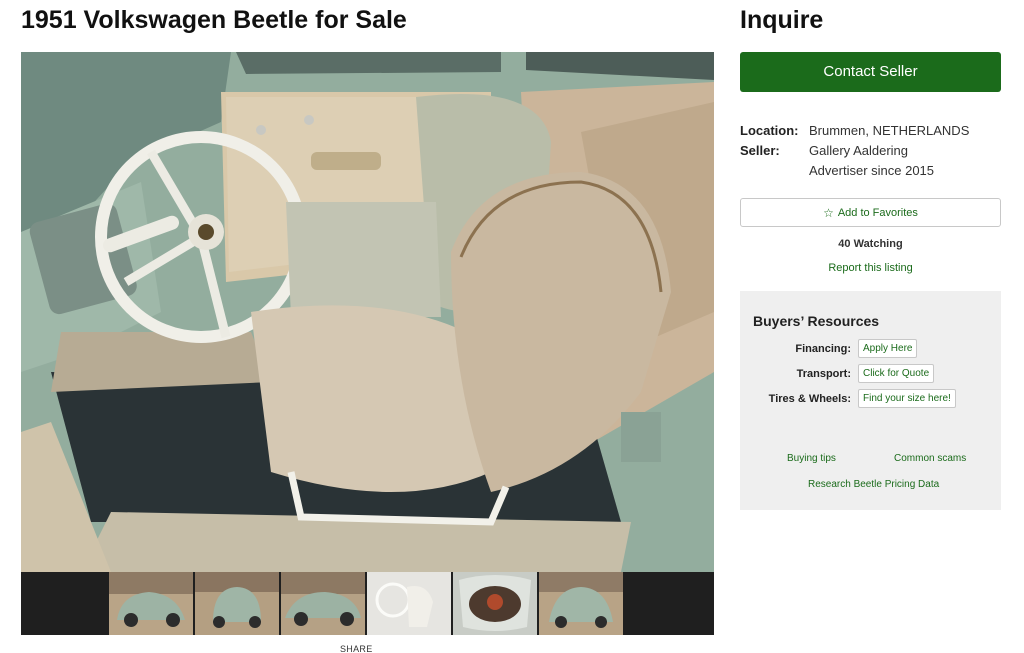  I want to click on page-title: 1951 Volkswagen Beetle for Sale, so click(214, 20).